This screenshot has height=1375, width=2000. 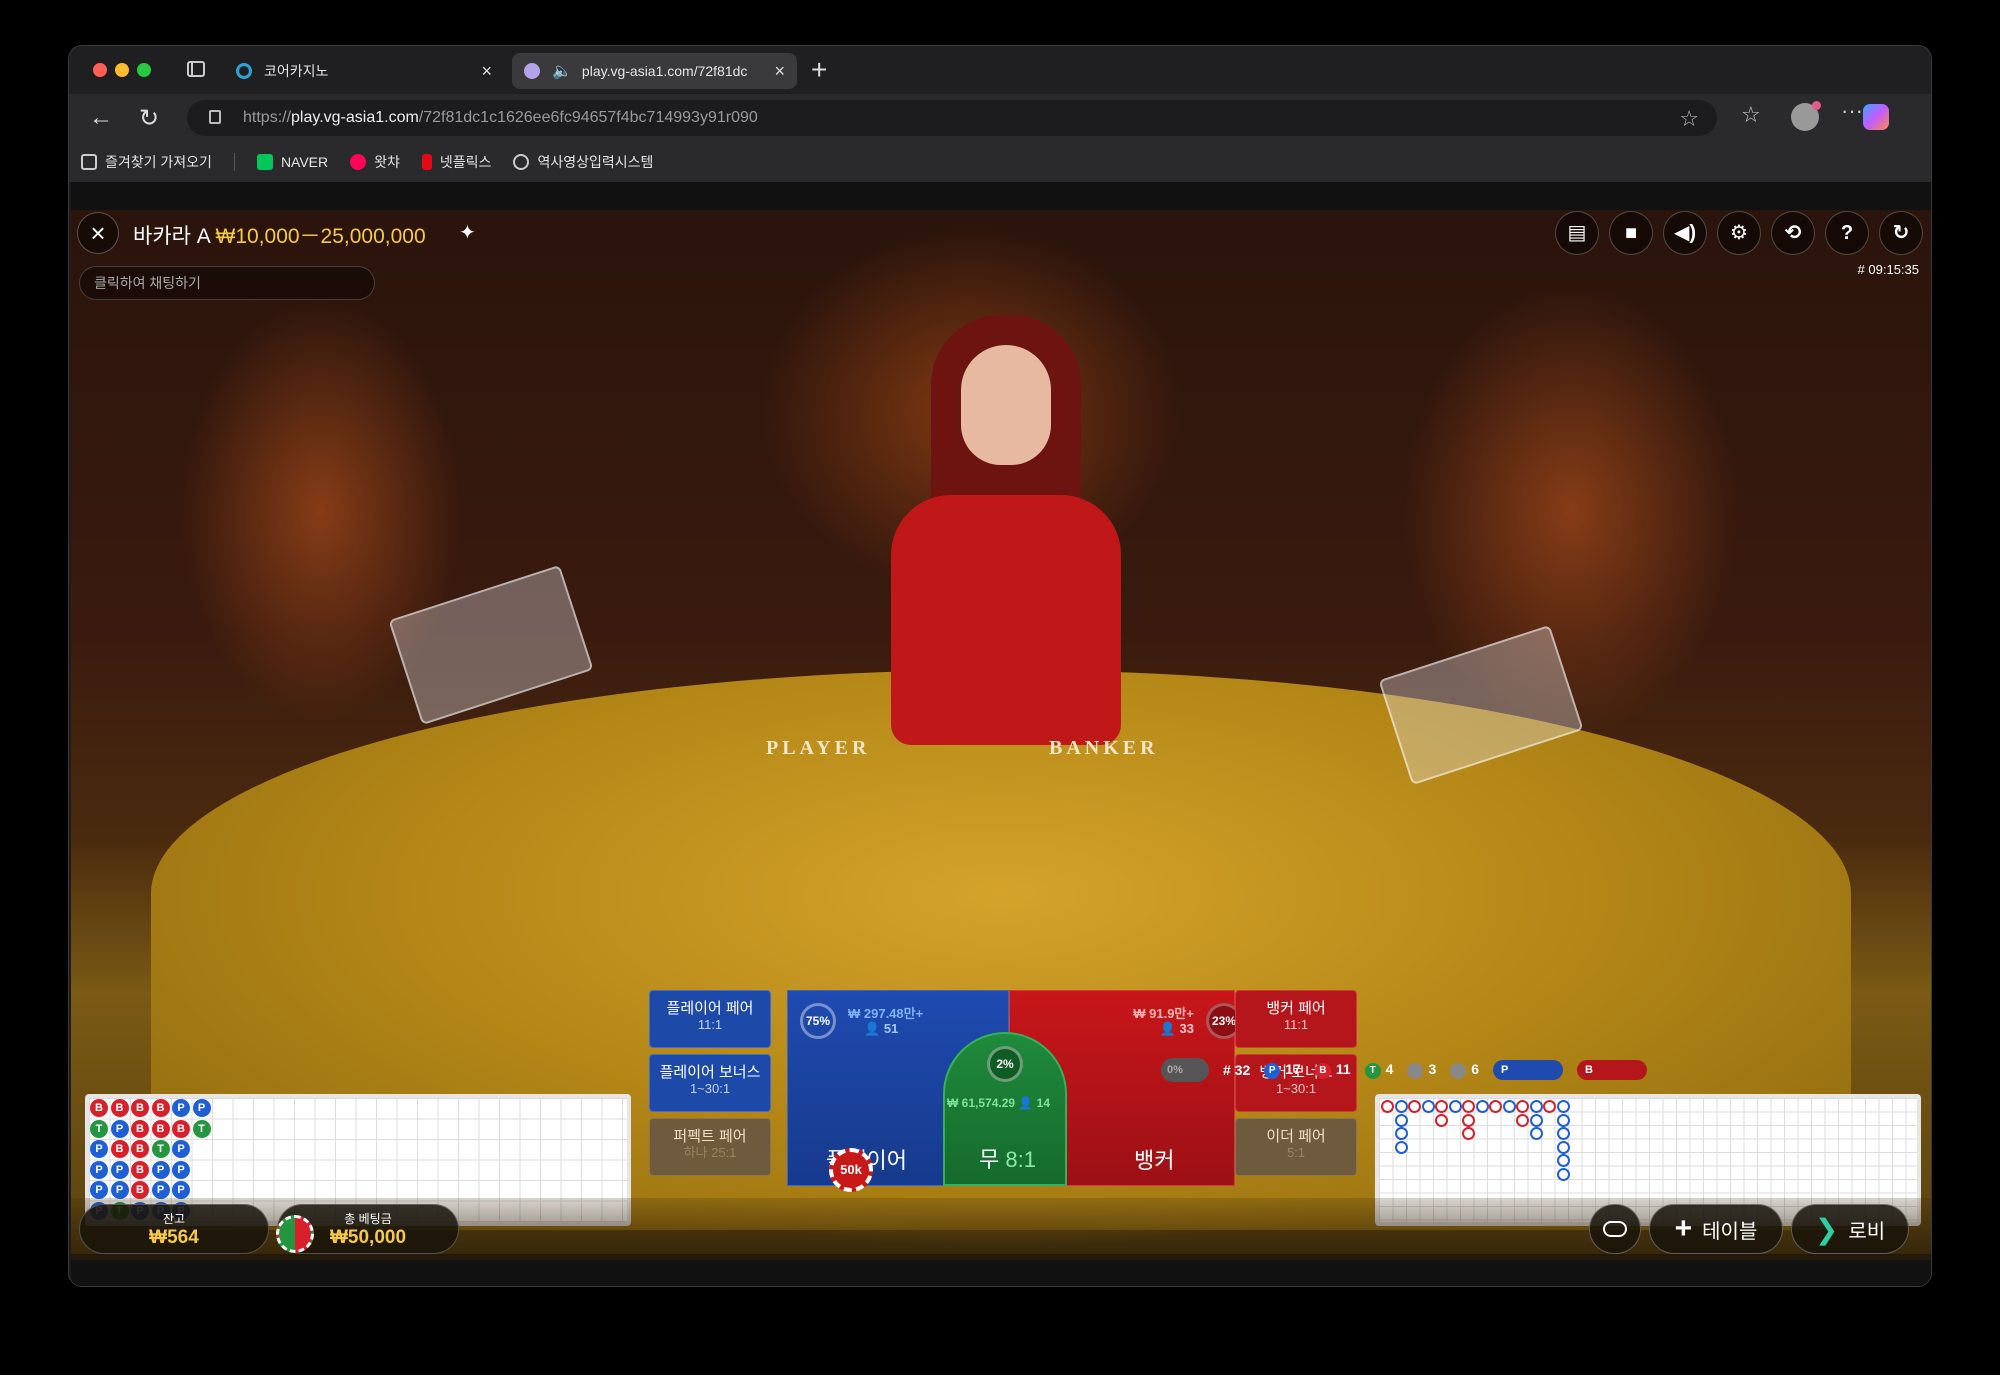 What do you see at coordinates (122, 70) in the screenshot?
I see `minimize-window-button` at bounding box center [122, 70].